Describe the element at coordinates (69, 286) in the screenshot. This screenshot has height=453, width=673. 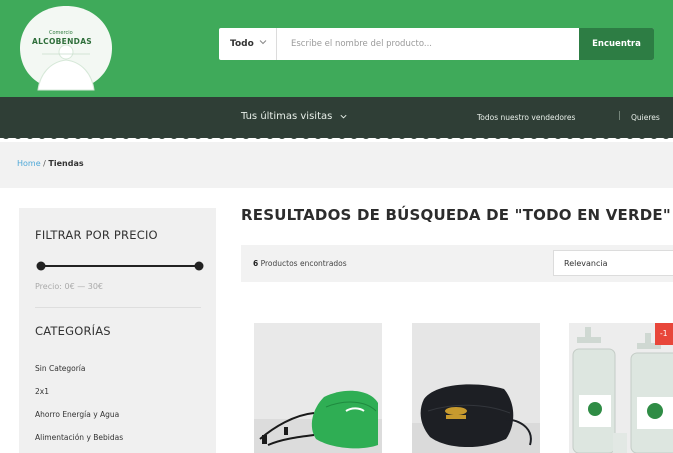
I see `price-range-label: Precio: 0€ — 30€` at that location.